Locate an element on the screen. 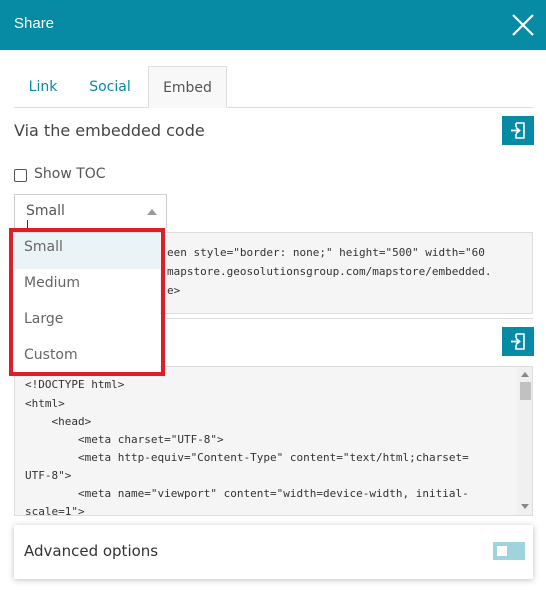  size-option-large: Large is located at coordinates (87, 323).